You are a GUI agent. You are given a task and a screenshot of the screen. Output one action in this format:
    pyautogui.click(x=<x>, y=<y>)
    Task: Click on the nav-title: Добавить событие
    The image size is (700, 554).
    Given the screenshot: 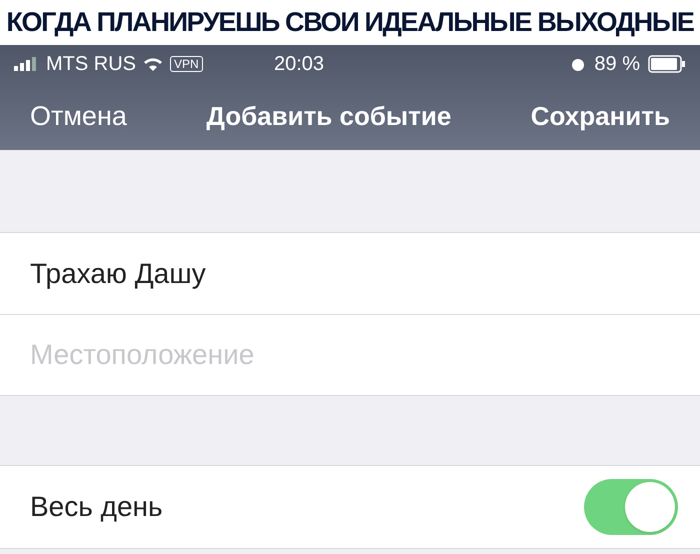 What is the action you would take?
    pyautogui.click(x=329, y=116)
    